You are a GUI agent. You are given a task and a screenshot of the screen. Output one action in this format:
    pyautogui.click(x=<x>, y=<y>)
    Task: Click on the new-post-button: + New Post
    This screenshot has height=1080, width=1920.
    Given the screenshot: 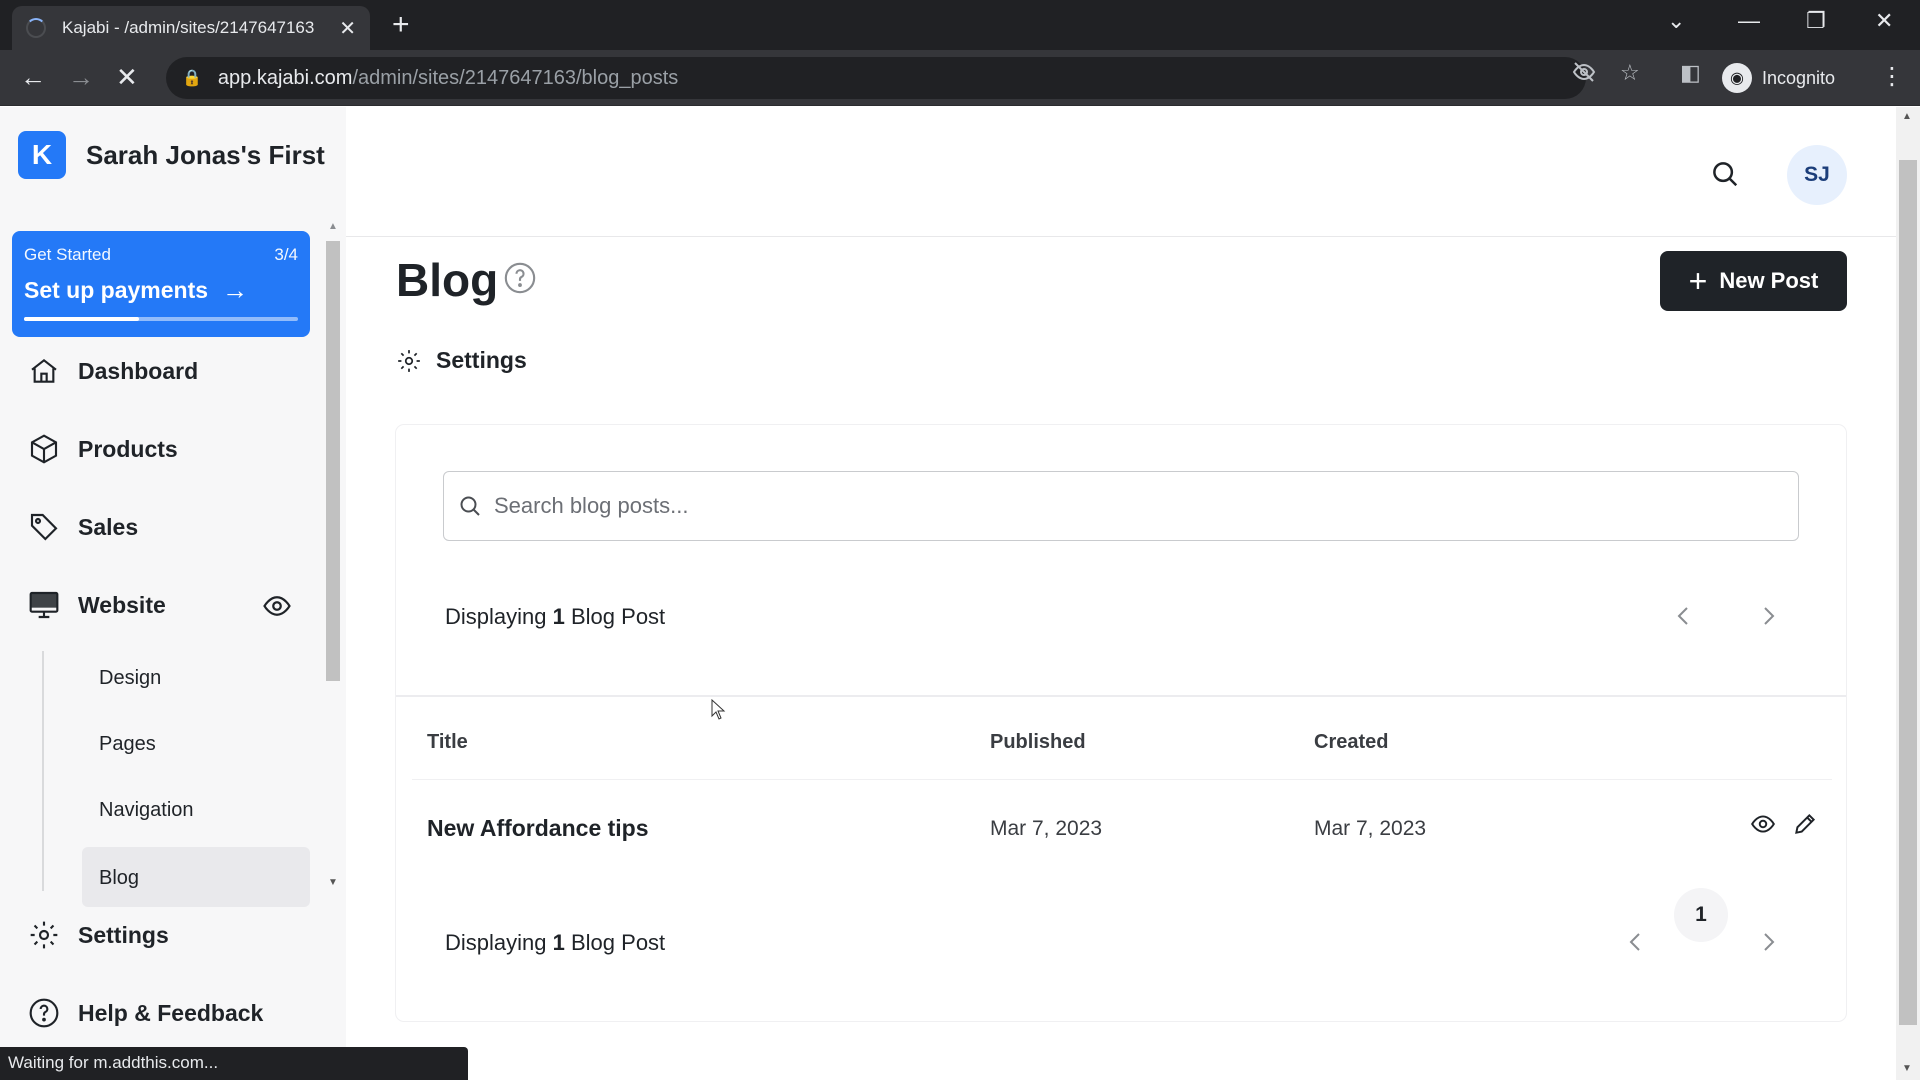 What is the action you would take?
    pyautogui.click(x=1753, y=281)
    